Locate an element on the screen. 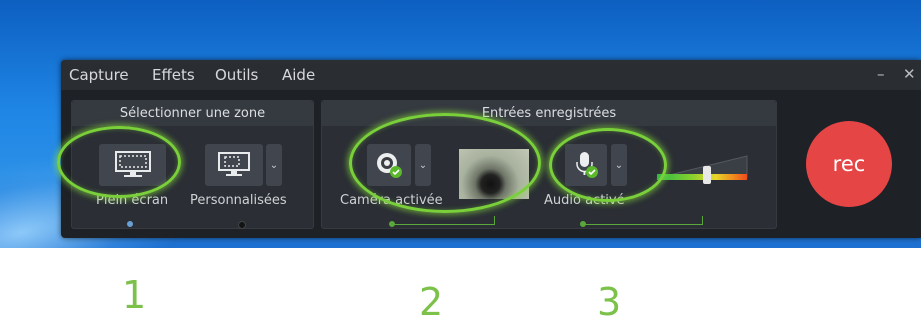 This screenshot has width=921, height=324. menu-aide: Aide is located at coordinates (298, 75).